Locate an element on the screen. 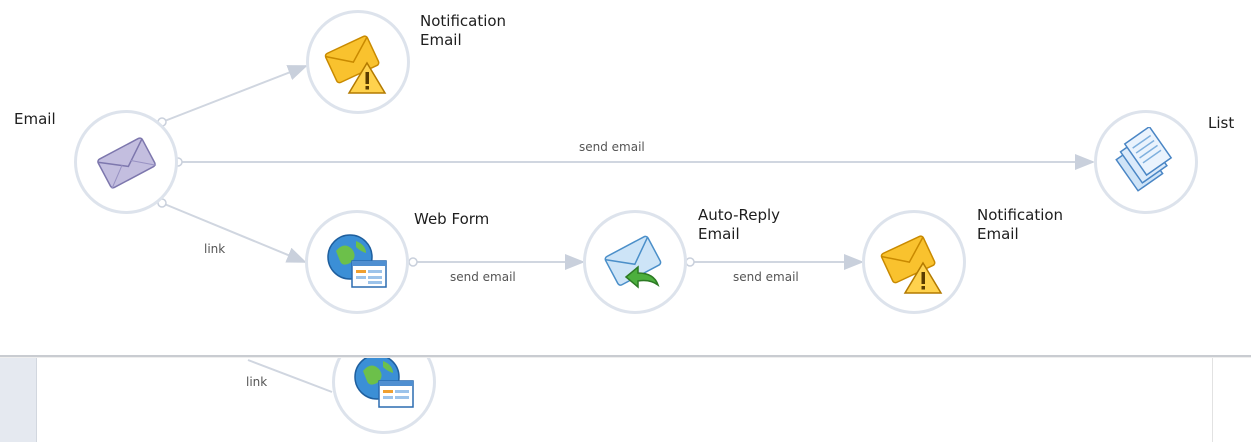 This screenshot has height=442, width=1251. node-label-list: List is located at coordinates (1221, 123).